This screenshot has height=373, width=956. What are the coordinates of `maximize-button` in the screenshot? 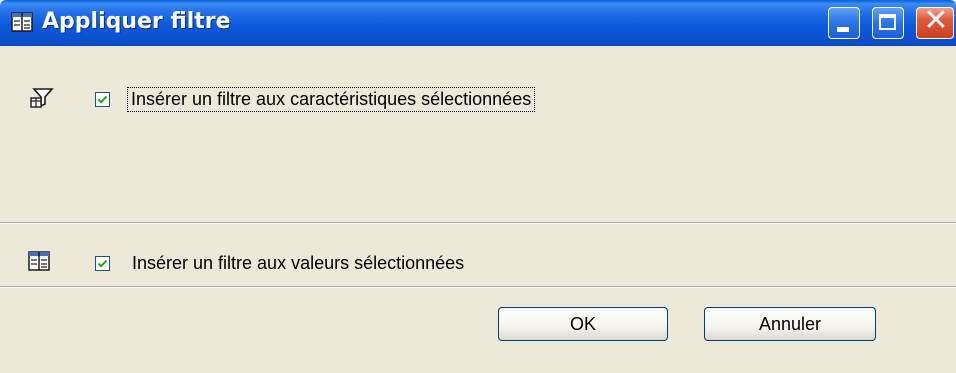 It's located at (888, 23).